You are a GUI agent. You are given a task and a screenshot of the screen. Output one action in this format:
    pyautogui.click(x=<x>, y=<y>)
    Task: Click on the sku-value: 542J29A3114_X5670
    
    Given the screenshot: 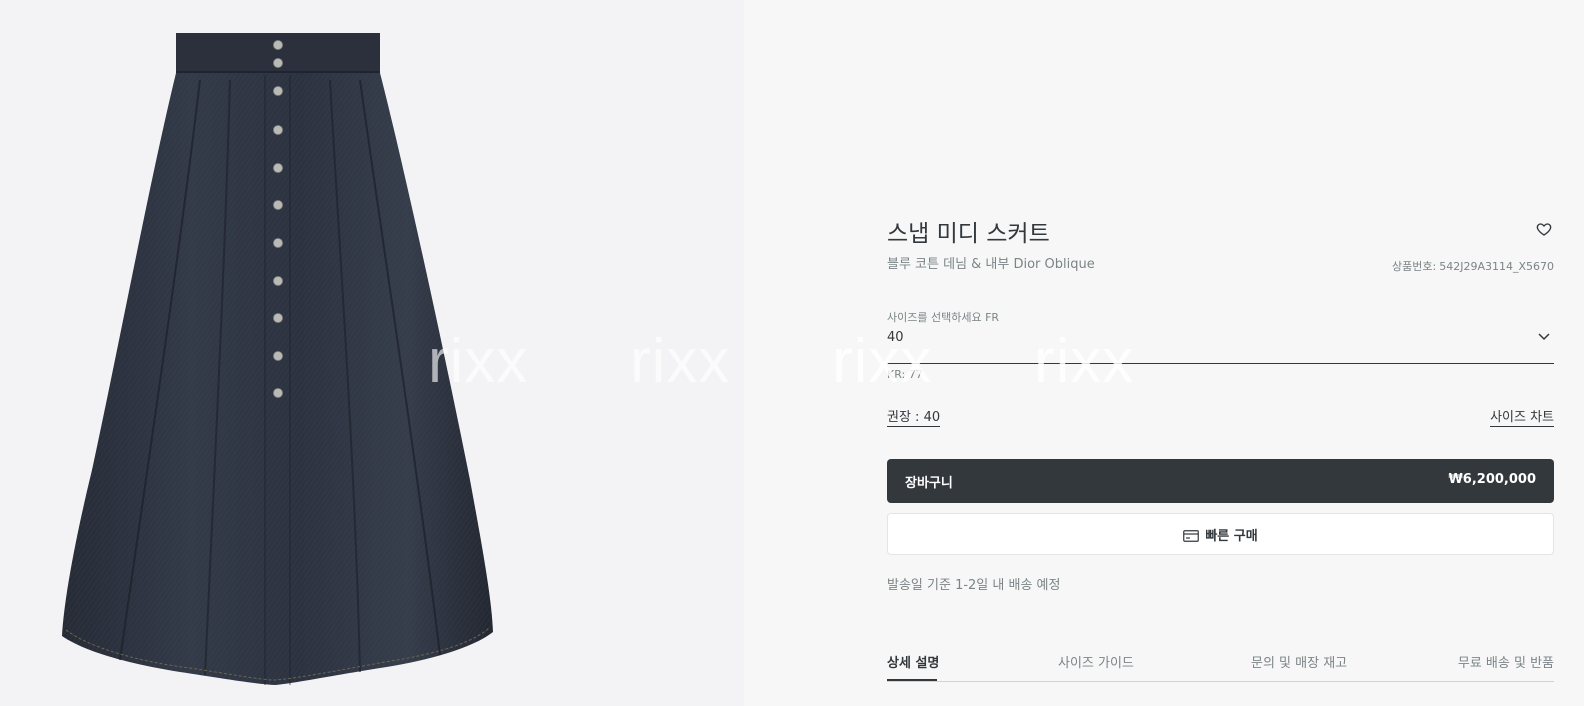 What is the action you would take?
    pyautogui.click(x=1496, y=266)
    